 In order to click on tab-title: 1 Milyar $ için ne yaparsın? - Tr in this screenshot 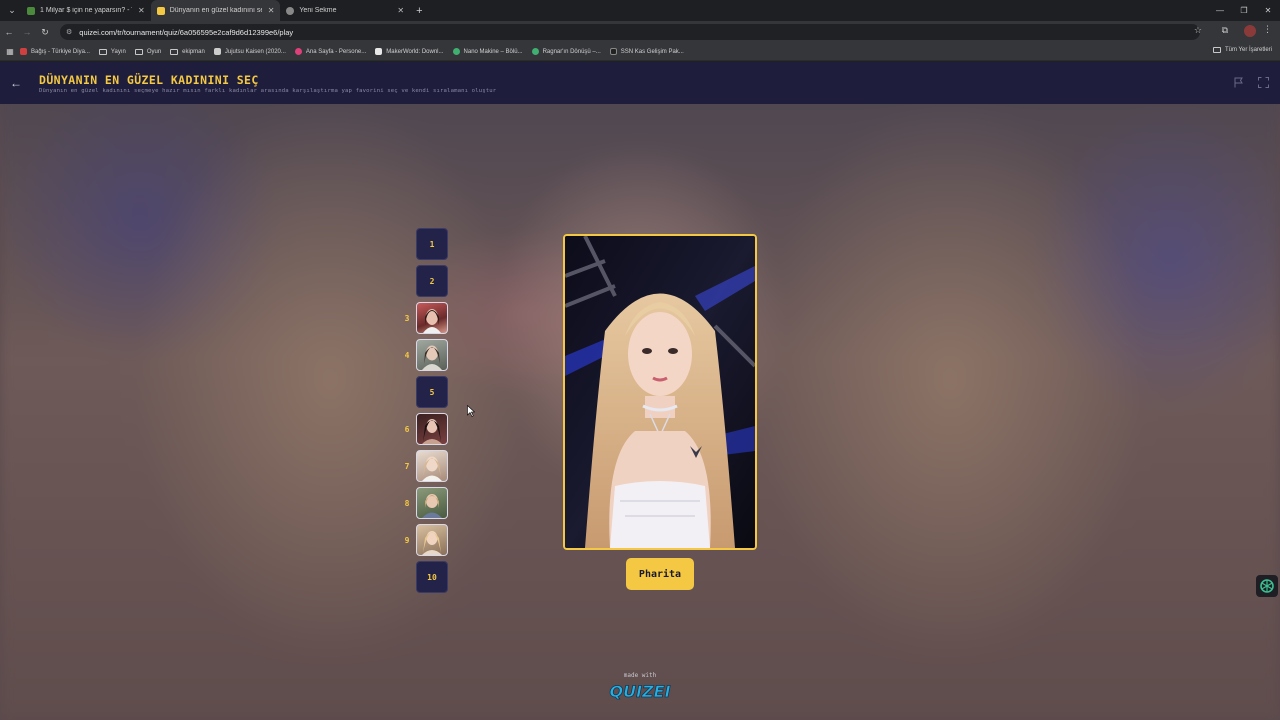, I will do `click(86, 10)`.